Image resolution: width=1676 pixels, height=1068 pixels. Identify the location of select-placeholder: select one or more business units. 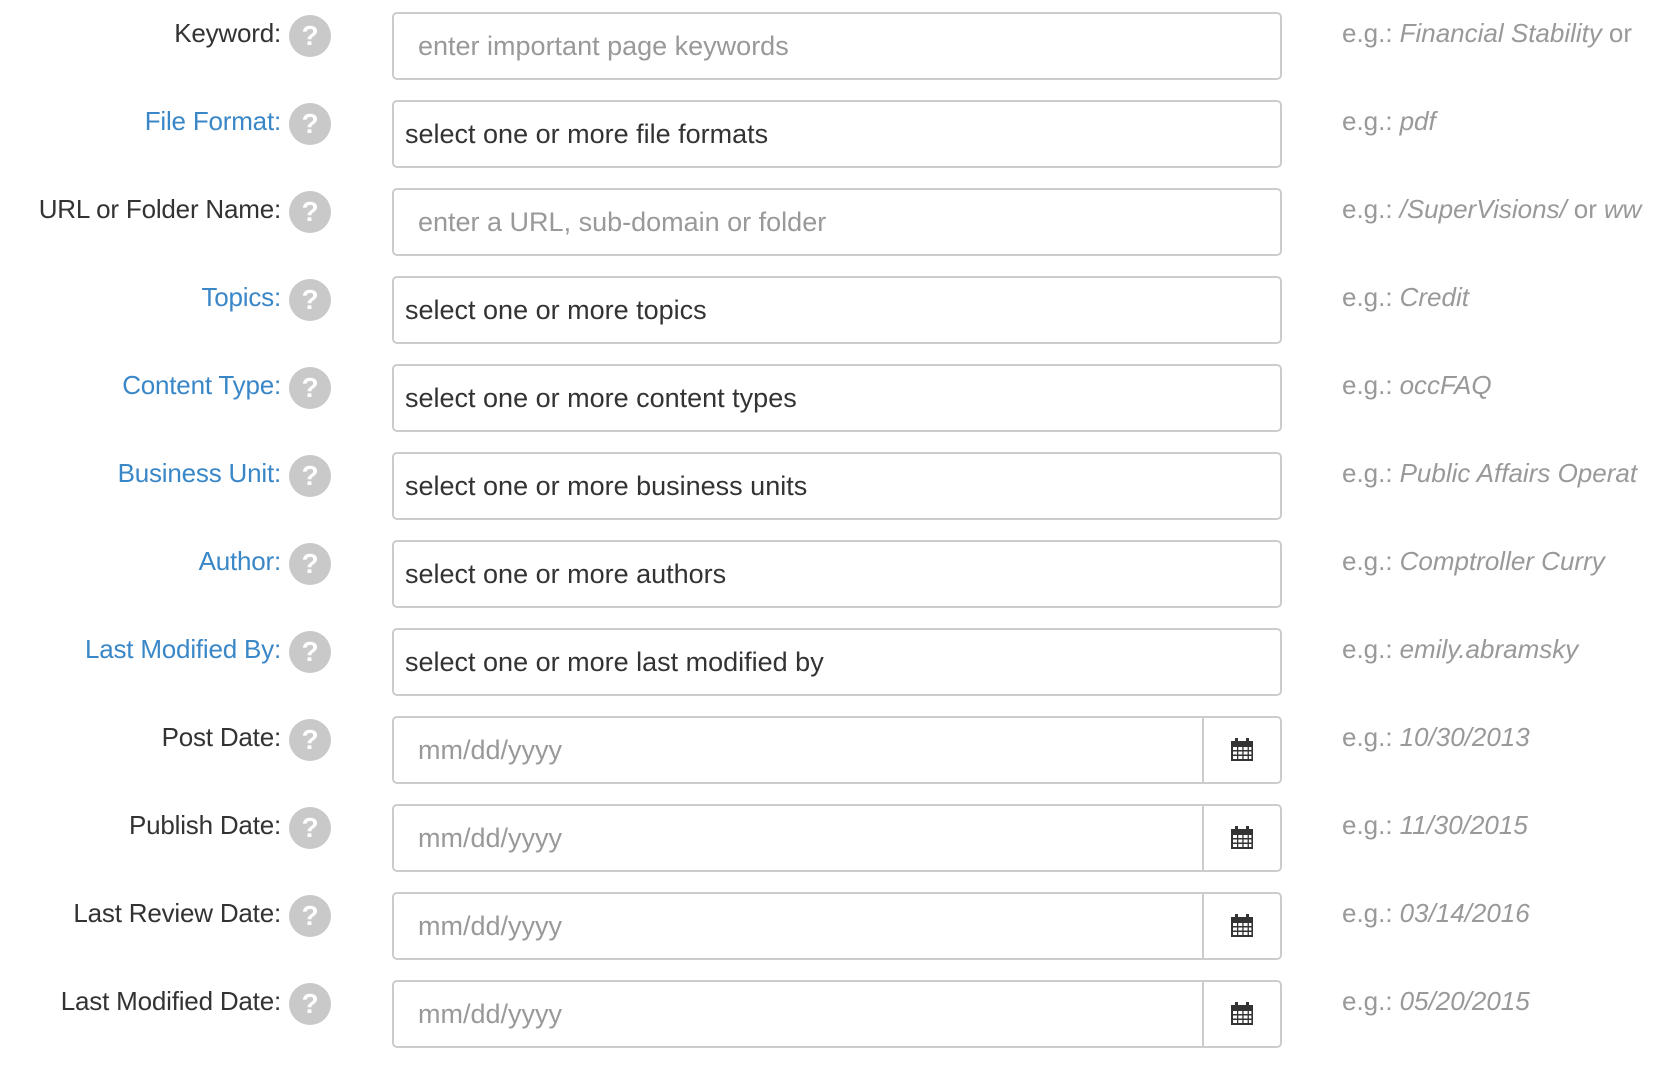
(606, 485).